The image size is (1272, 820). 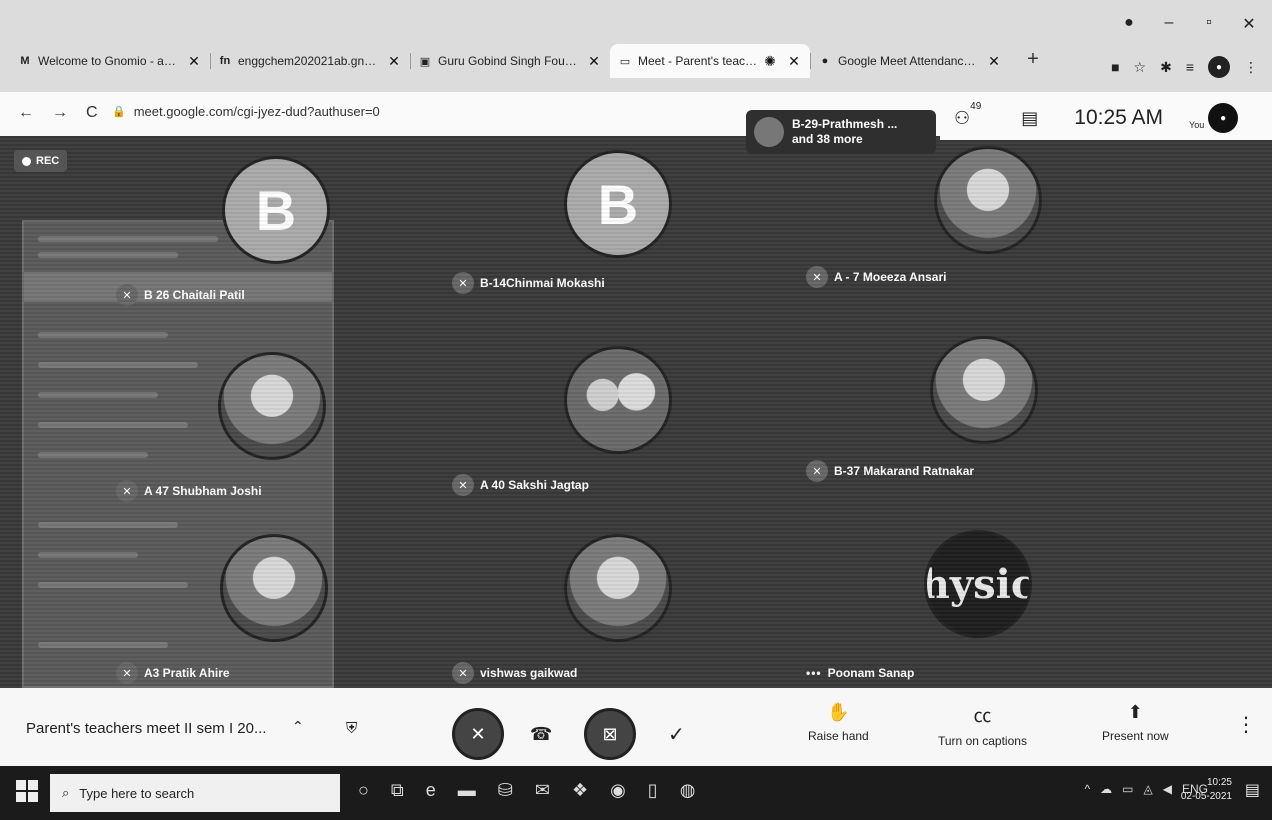 What do you see at coordinates (936, 406) in the screenshot?
I see `participant-tile: ✕ B-37 Makarand Ratnakar` at bounding box center [936, 406].